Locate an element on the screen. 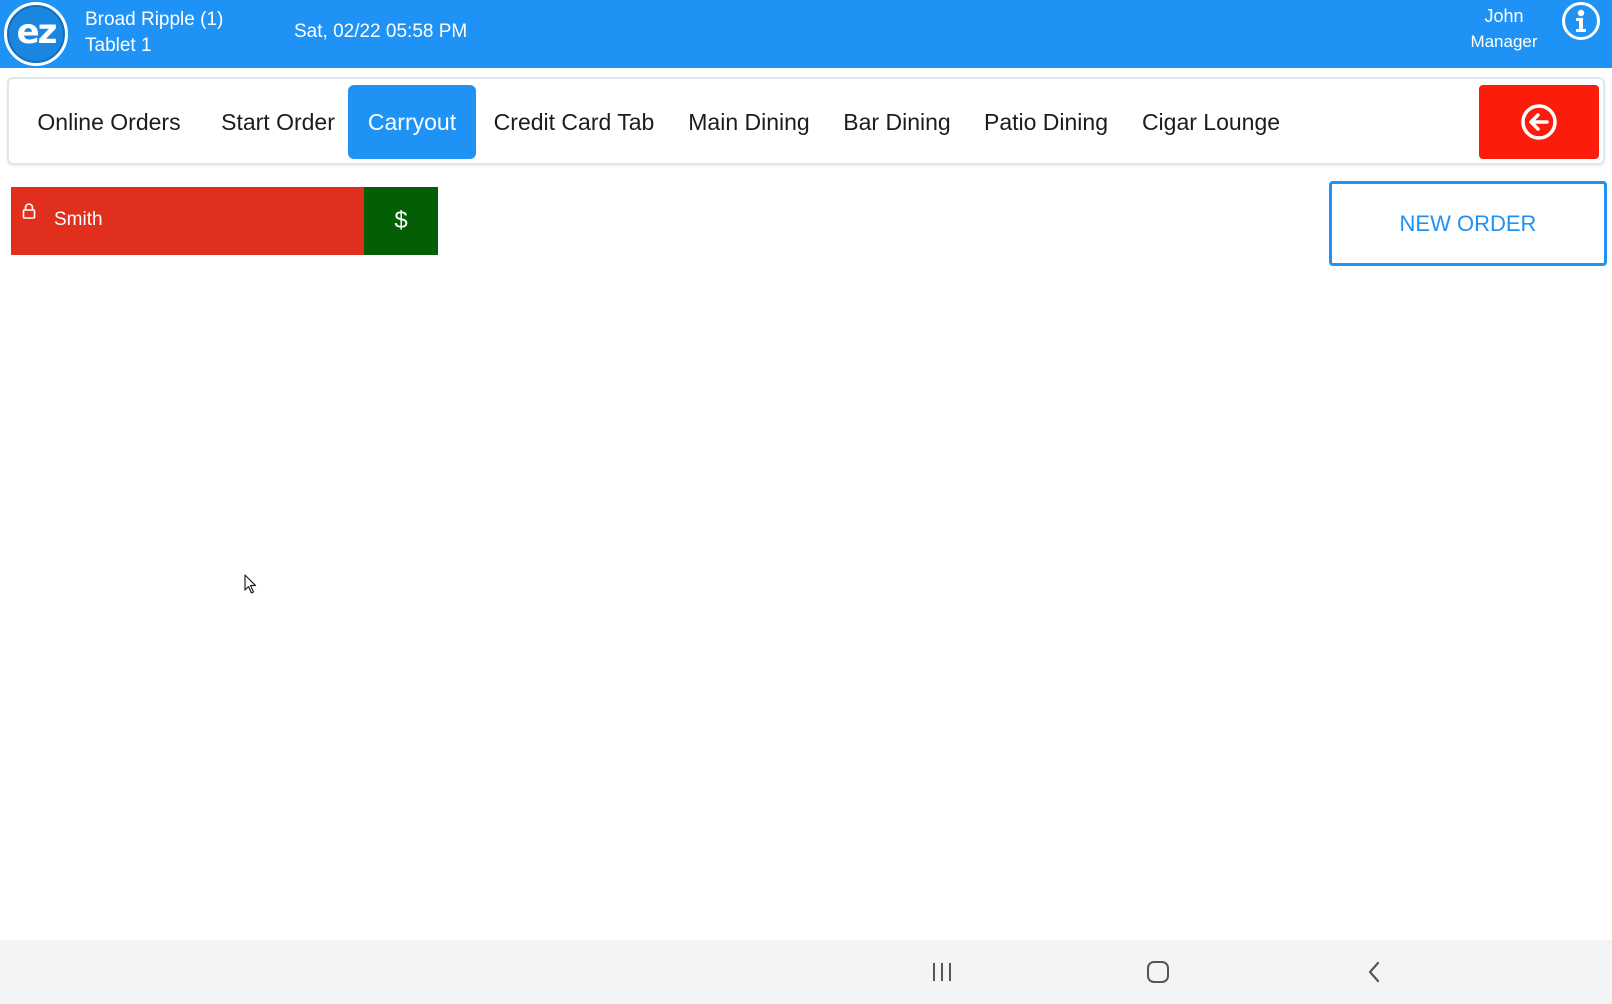 This screenshot has width=1612, height=1004. lock-icon is located at coordinates (29, 213).